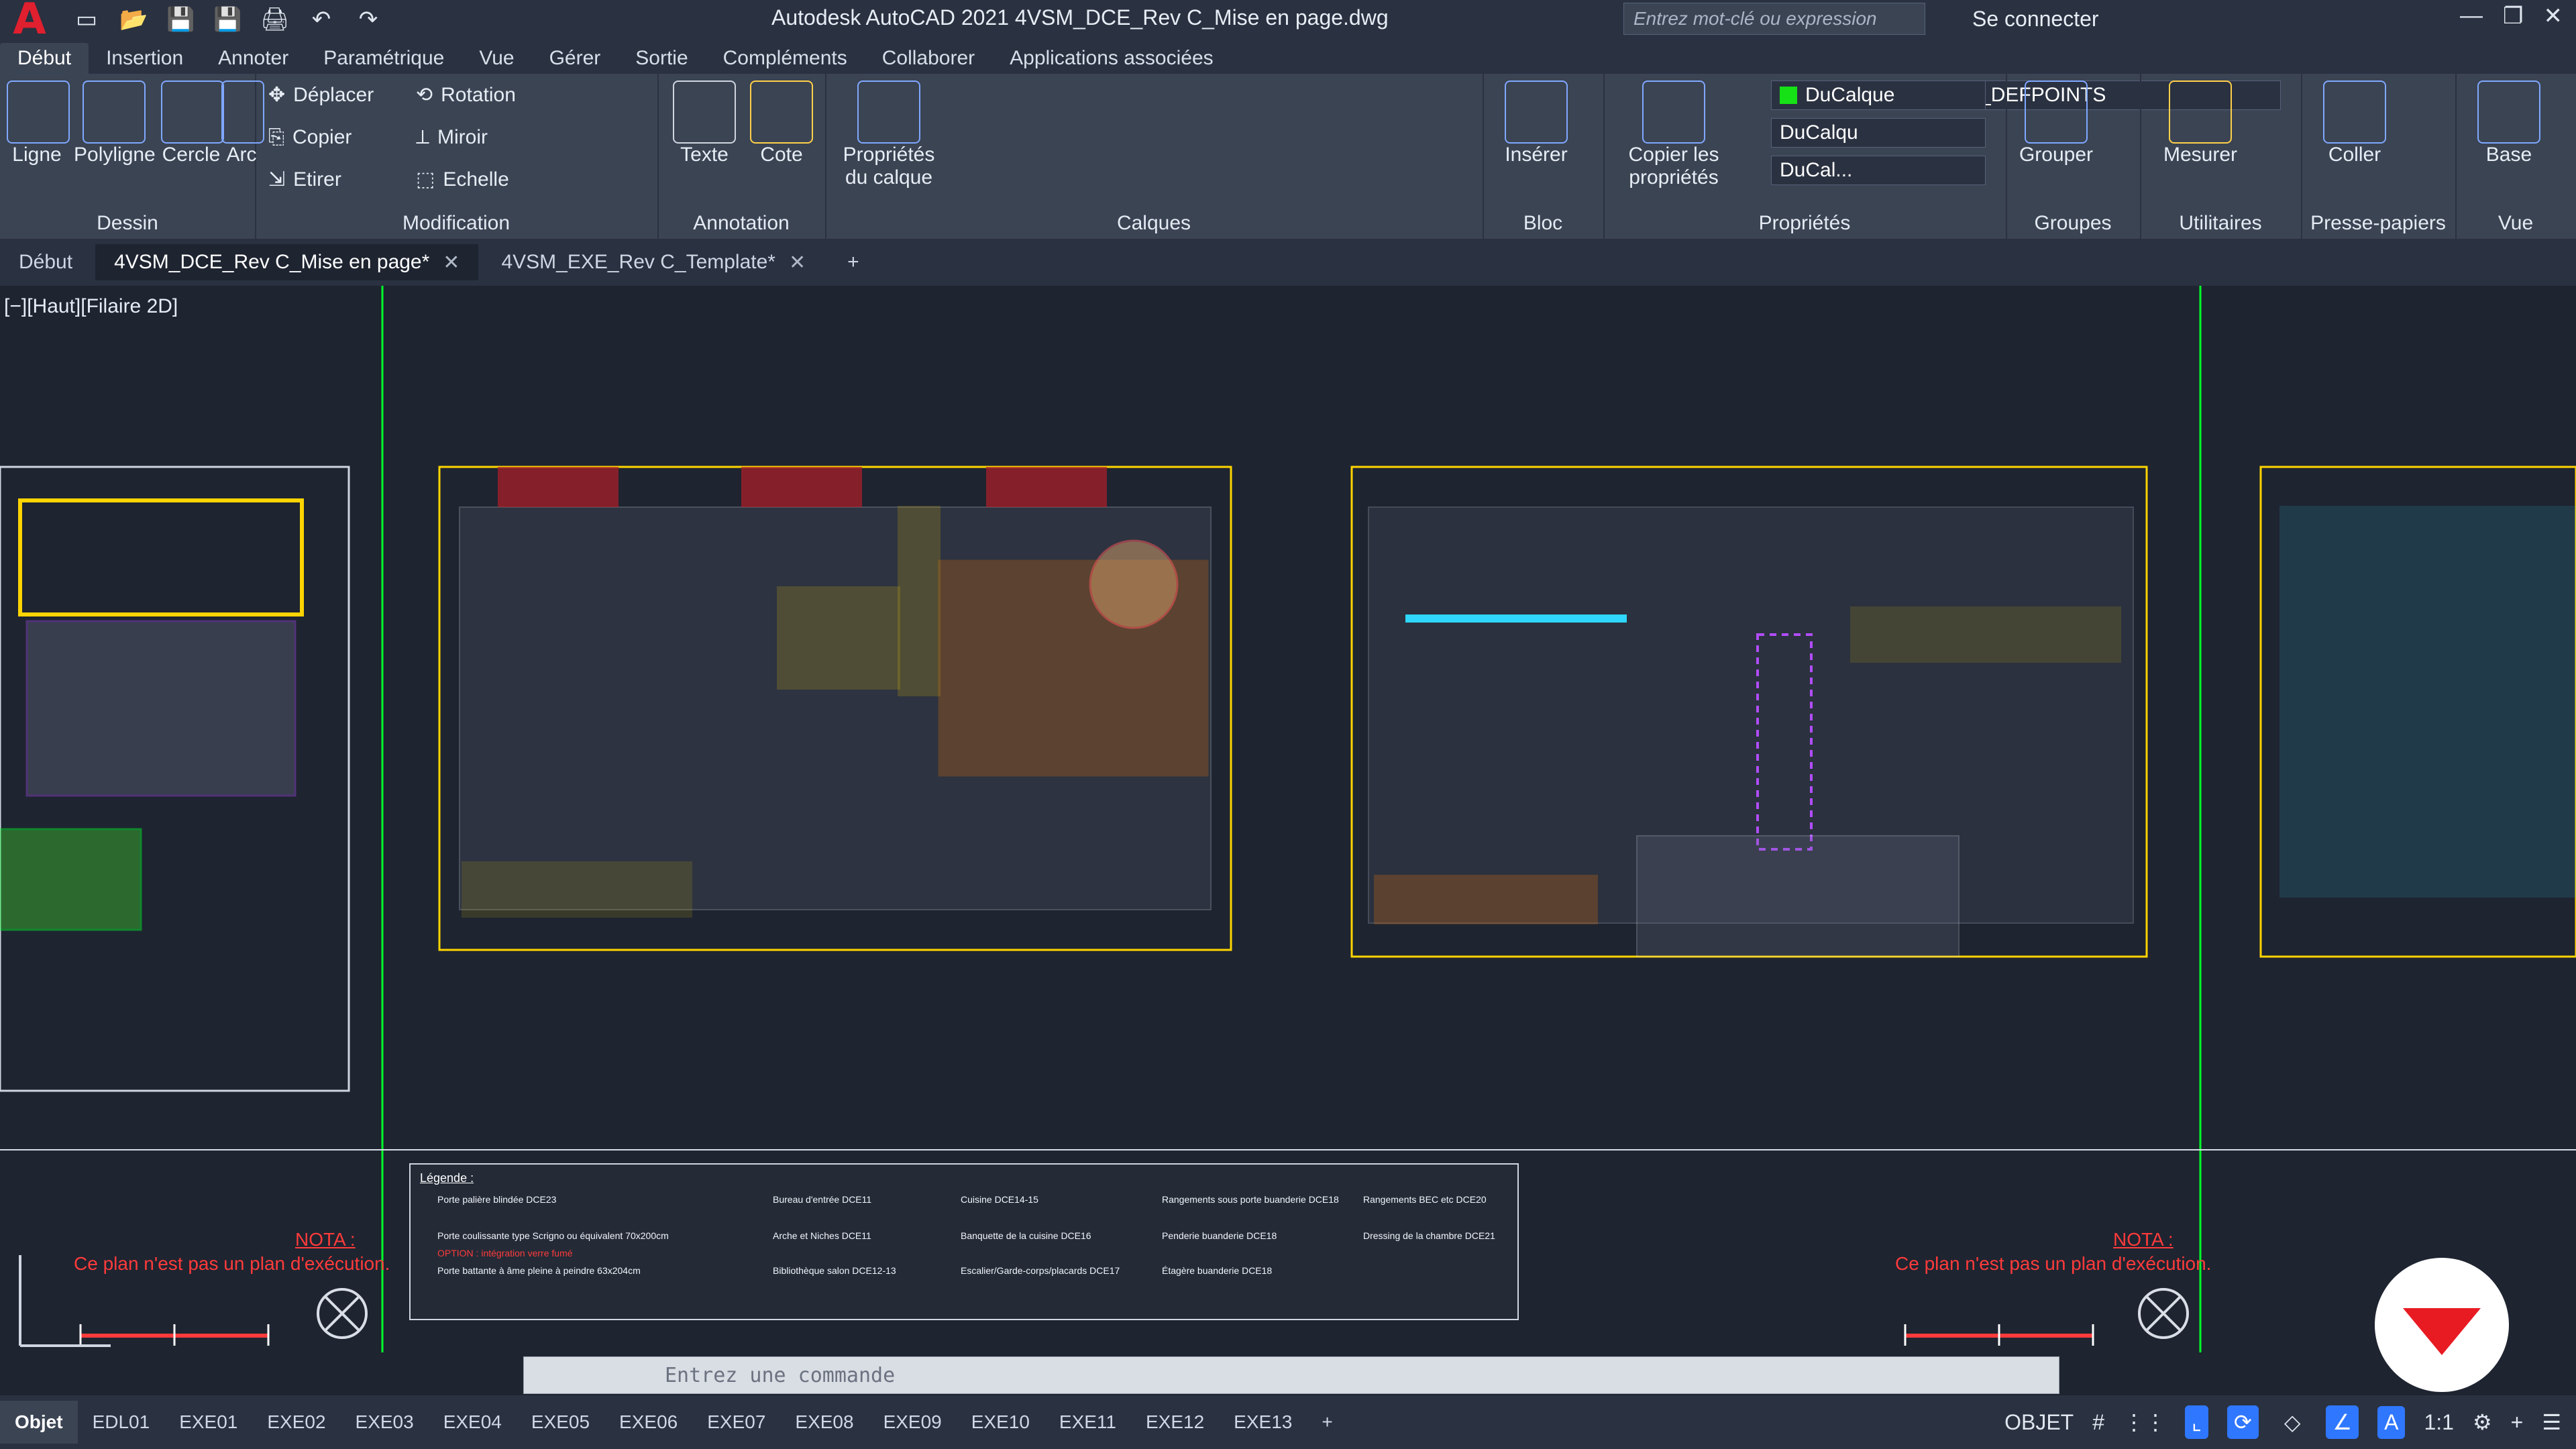  Describe the element at coordinates (473, 1422) in the screenshot. I see `layout-tab-exe04: EXE04` at that location.